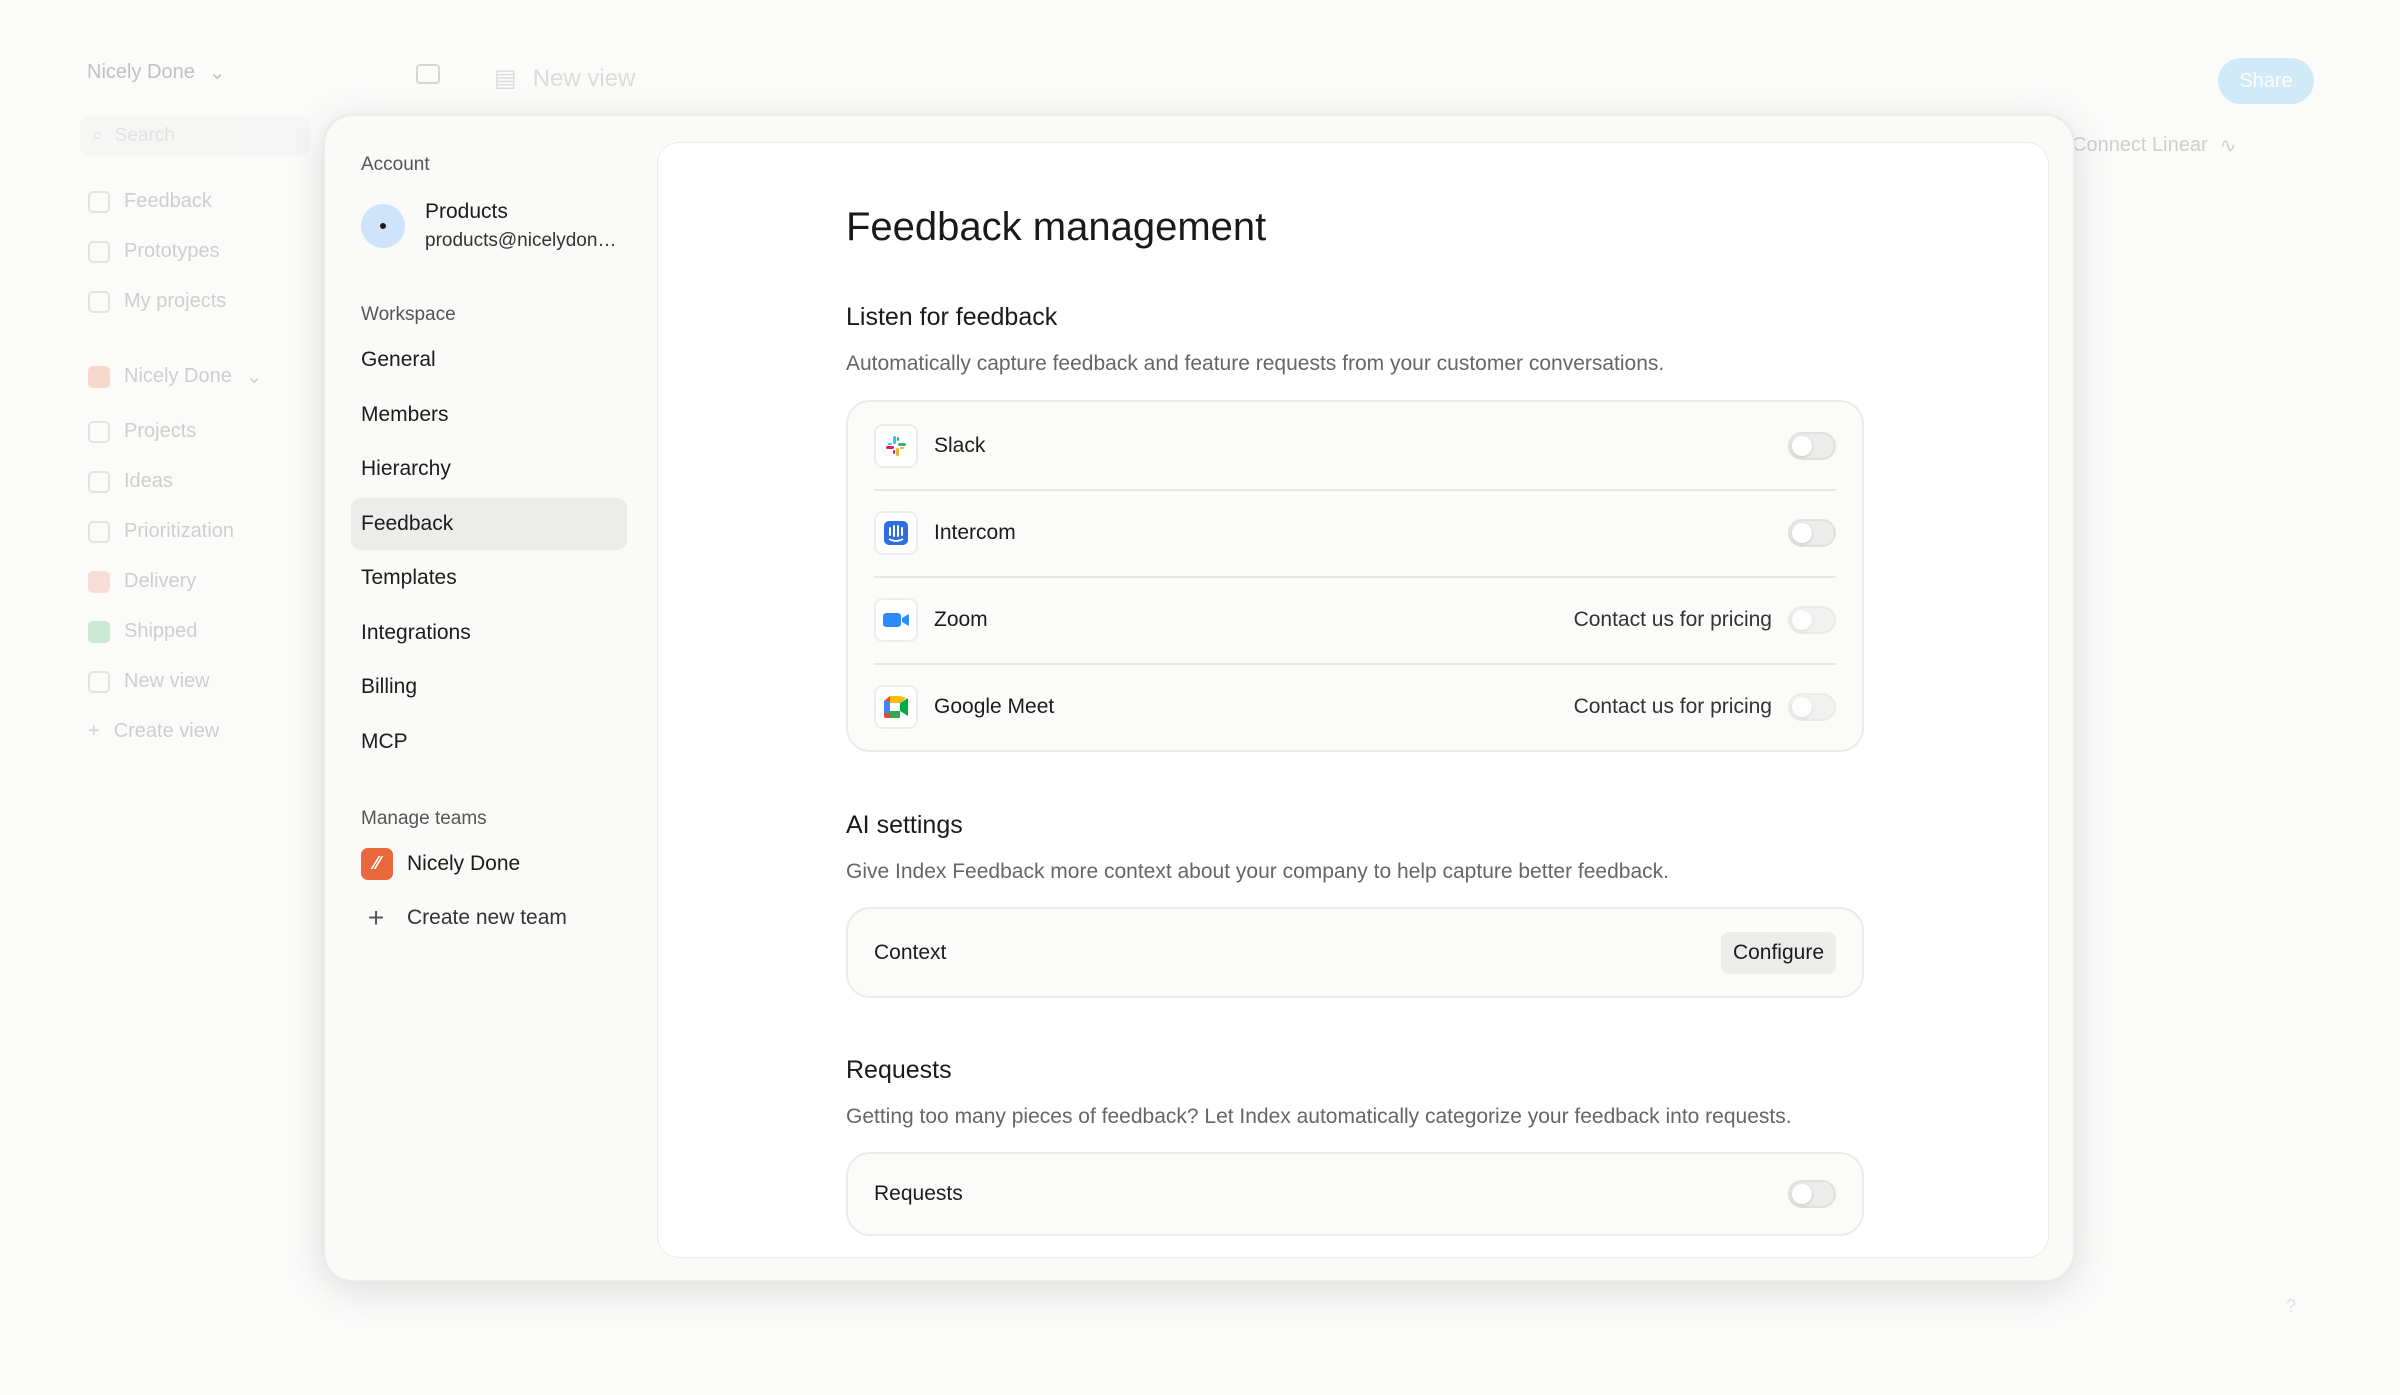  I want to click on ai-context-card: Context Configure, so click(1355, 952).